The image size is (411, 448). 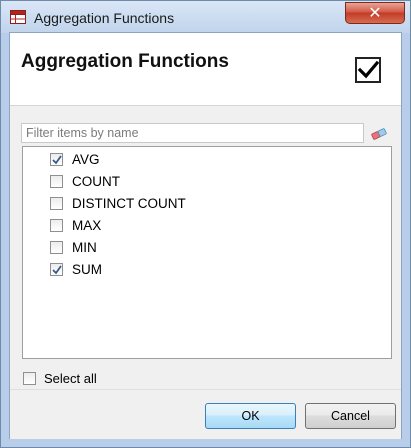 I want to click on close-button: ✕, so click(x=375, y=13).